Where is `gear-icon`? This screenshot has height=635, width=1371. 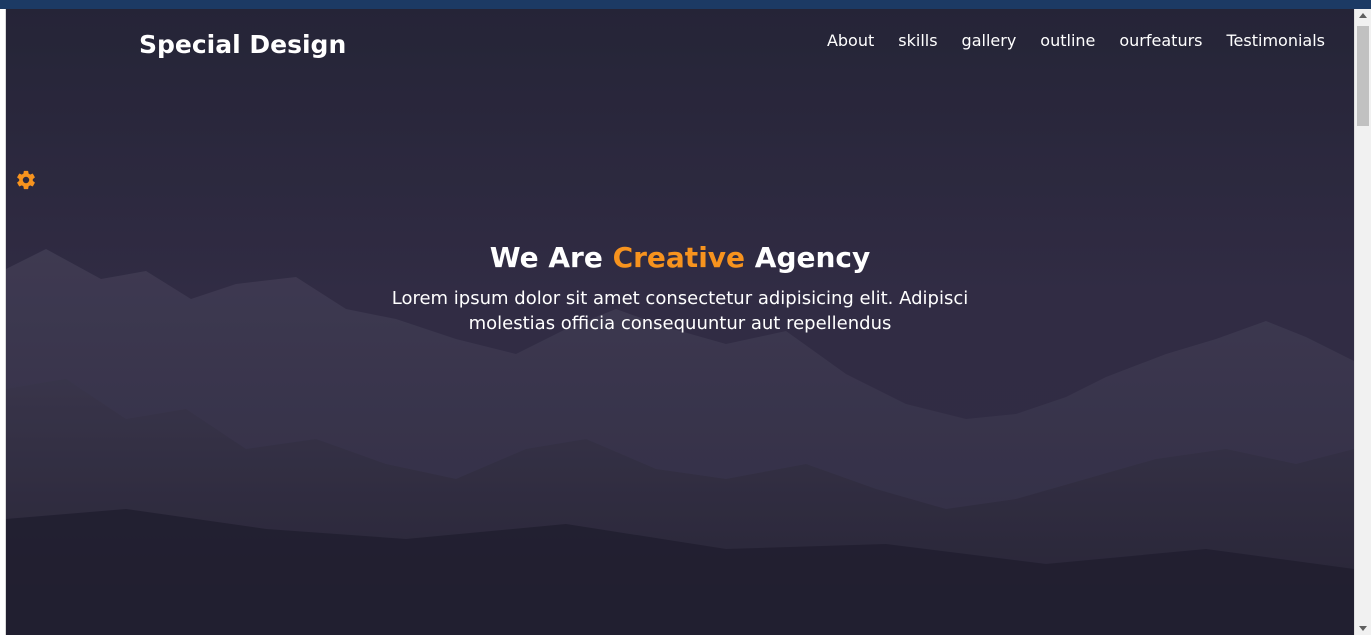
gear-icon is located at coordinates (26, 180).